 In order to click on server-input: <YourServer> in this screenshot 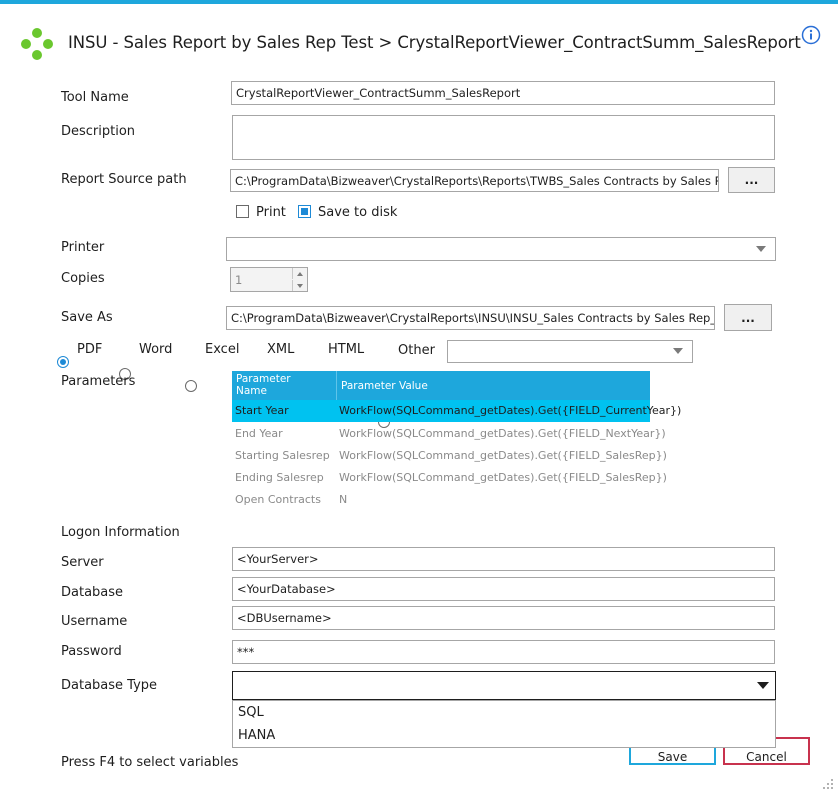, I will do `click(503, 559)`.